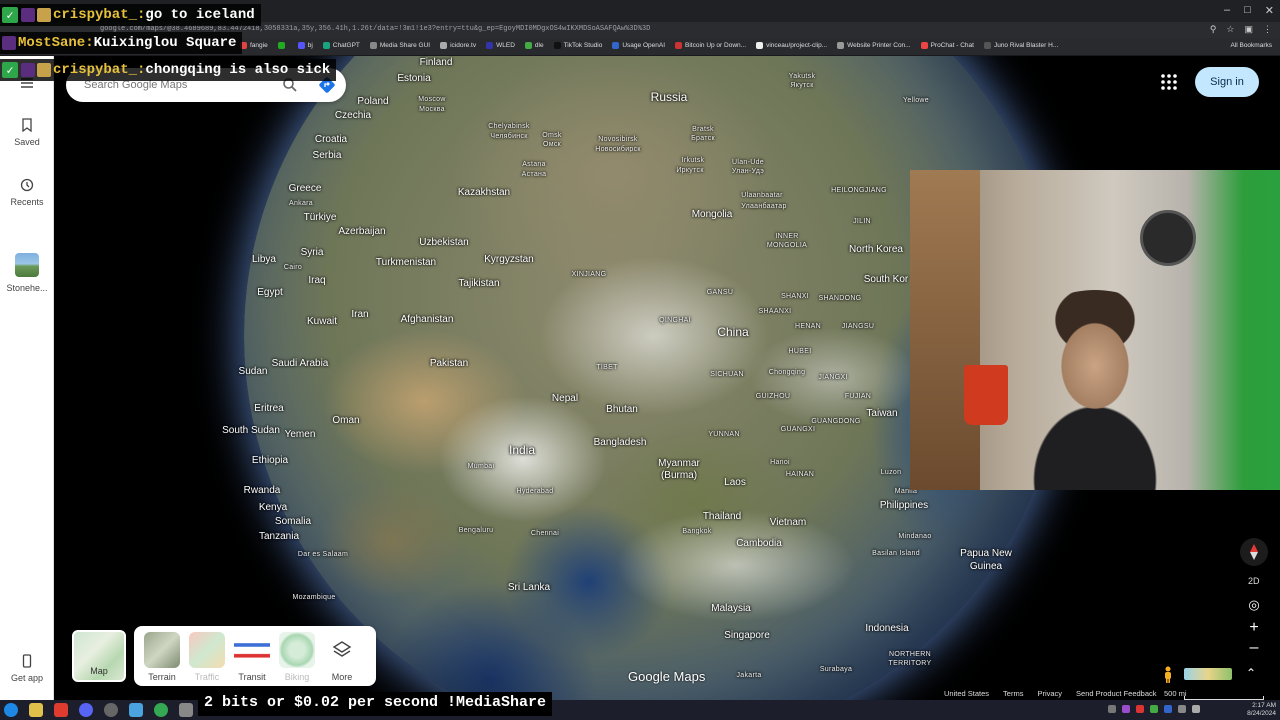 This screenshot has height=720, width=1280. I want to click on map-place-label: Bangkok, so click(696, 531).